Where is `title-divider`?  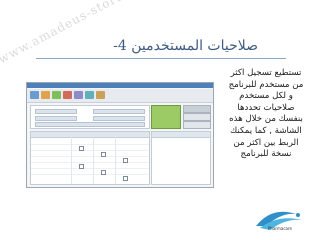 title-divider is located at coordinates (161, 58).